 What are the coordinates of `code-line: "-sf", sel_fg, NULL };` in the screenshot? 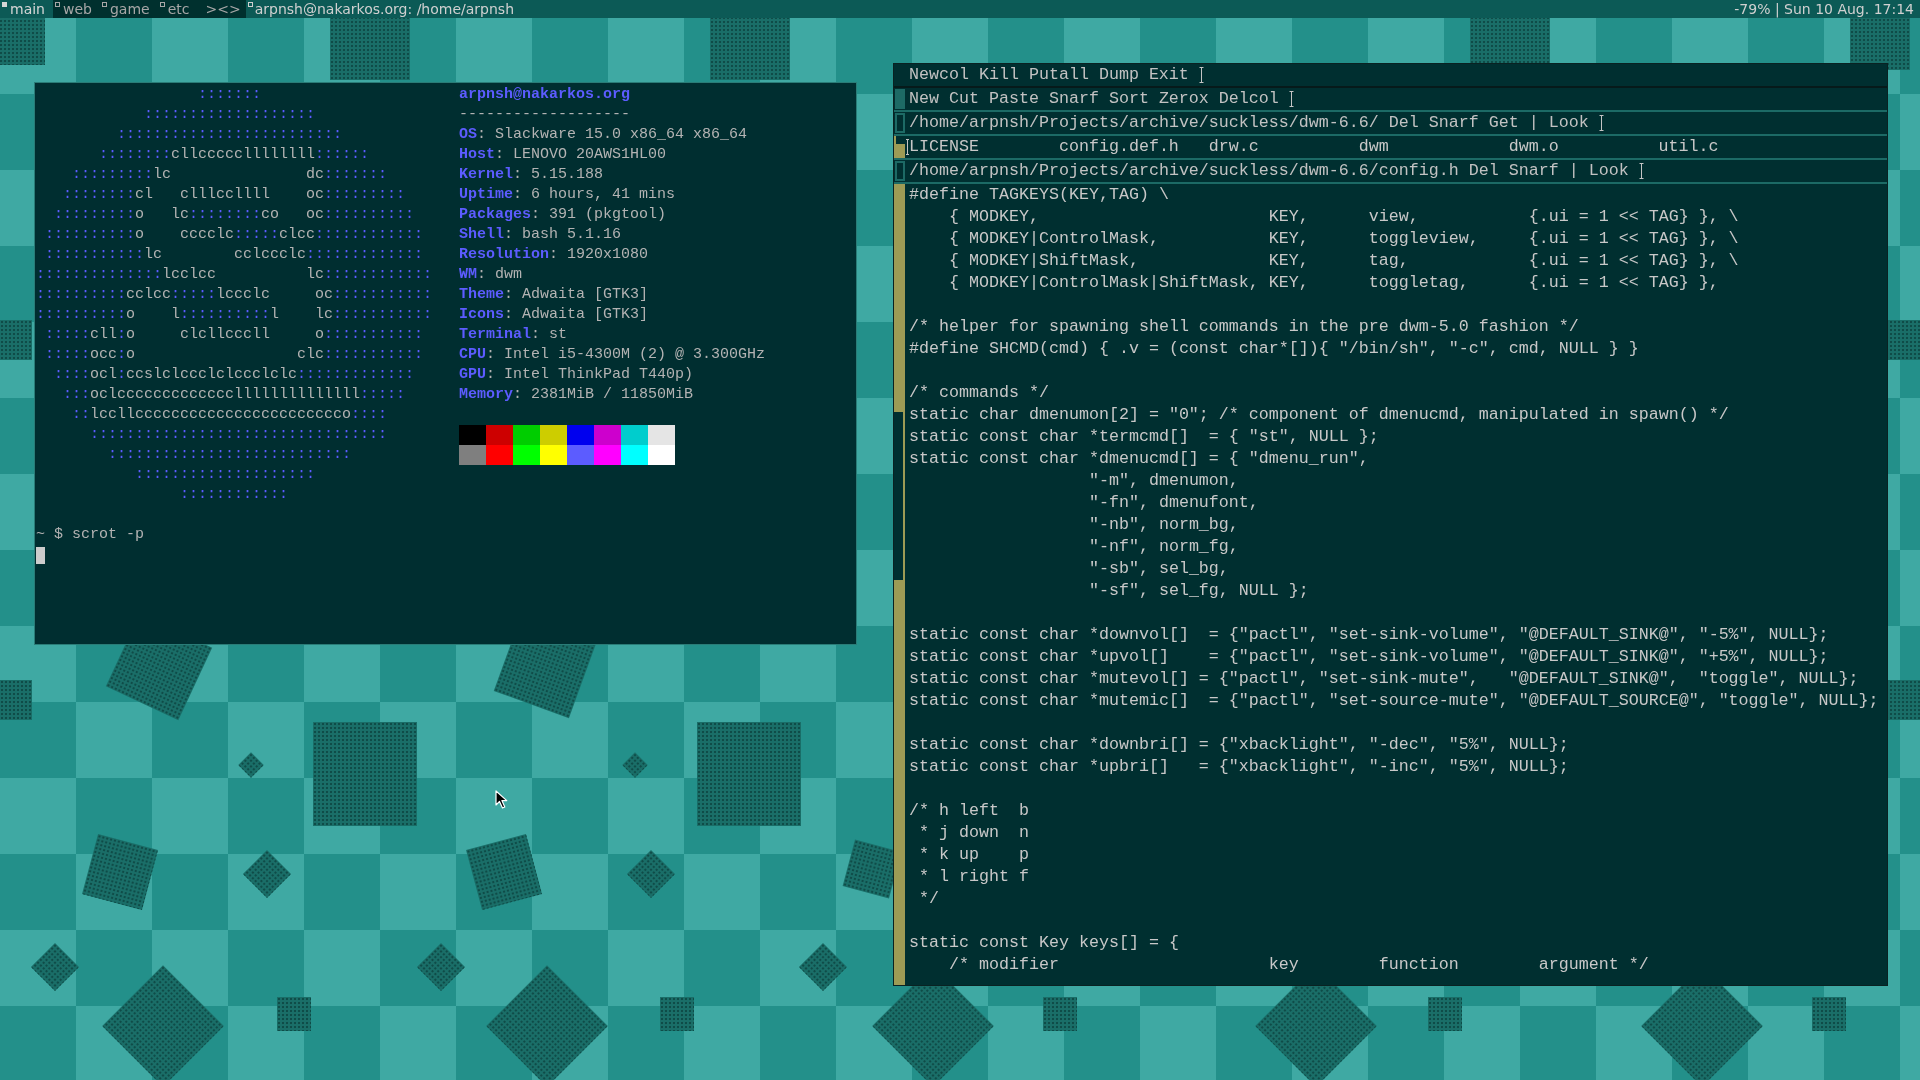 It's located at (1198, 590).